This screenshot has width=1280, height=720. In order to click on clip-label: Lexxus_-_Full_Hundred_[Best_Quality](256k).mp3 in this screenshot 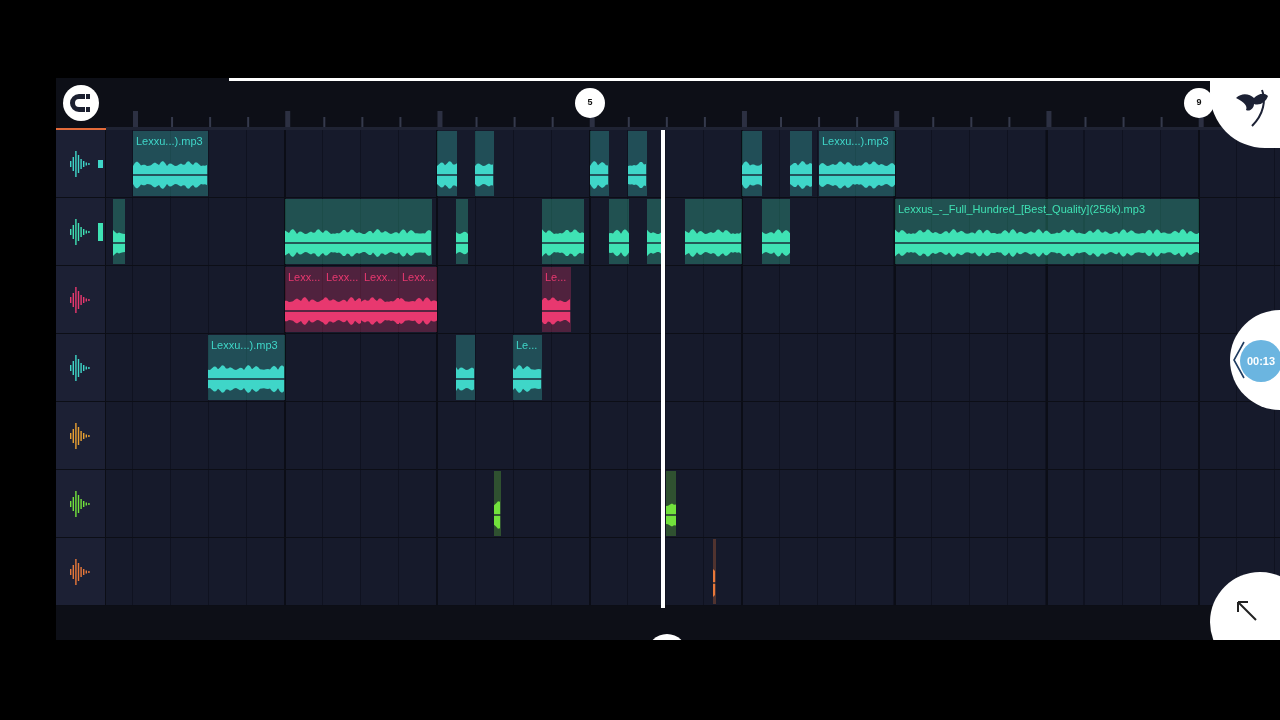, I will do `click(1022, 210)`.